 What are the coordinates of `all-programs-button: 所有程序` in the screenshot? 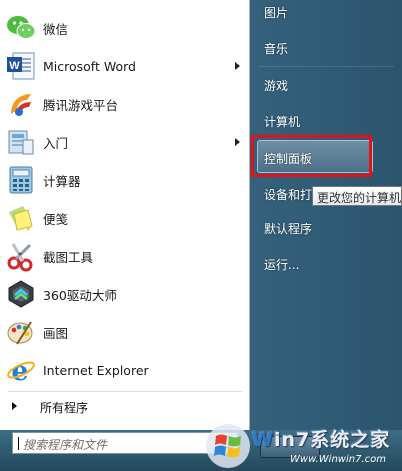 It's located at (125, 406).